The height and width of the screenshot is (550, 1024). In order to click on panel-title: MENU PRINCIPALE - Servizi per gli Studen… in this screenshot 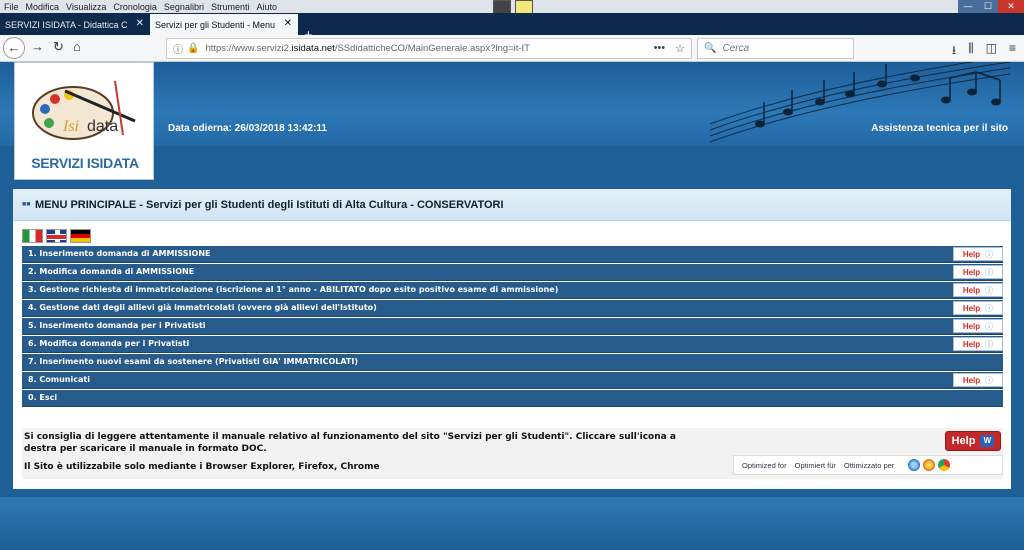, I will do `click(269, 205)`.